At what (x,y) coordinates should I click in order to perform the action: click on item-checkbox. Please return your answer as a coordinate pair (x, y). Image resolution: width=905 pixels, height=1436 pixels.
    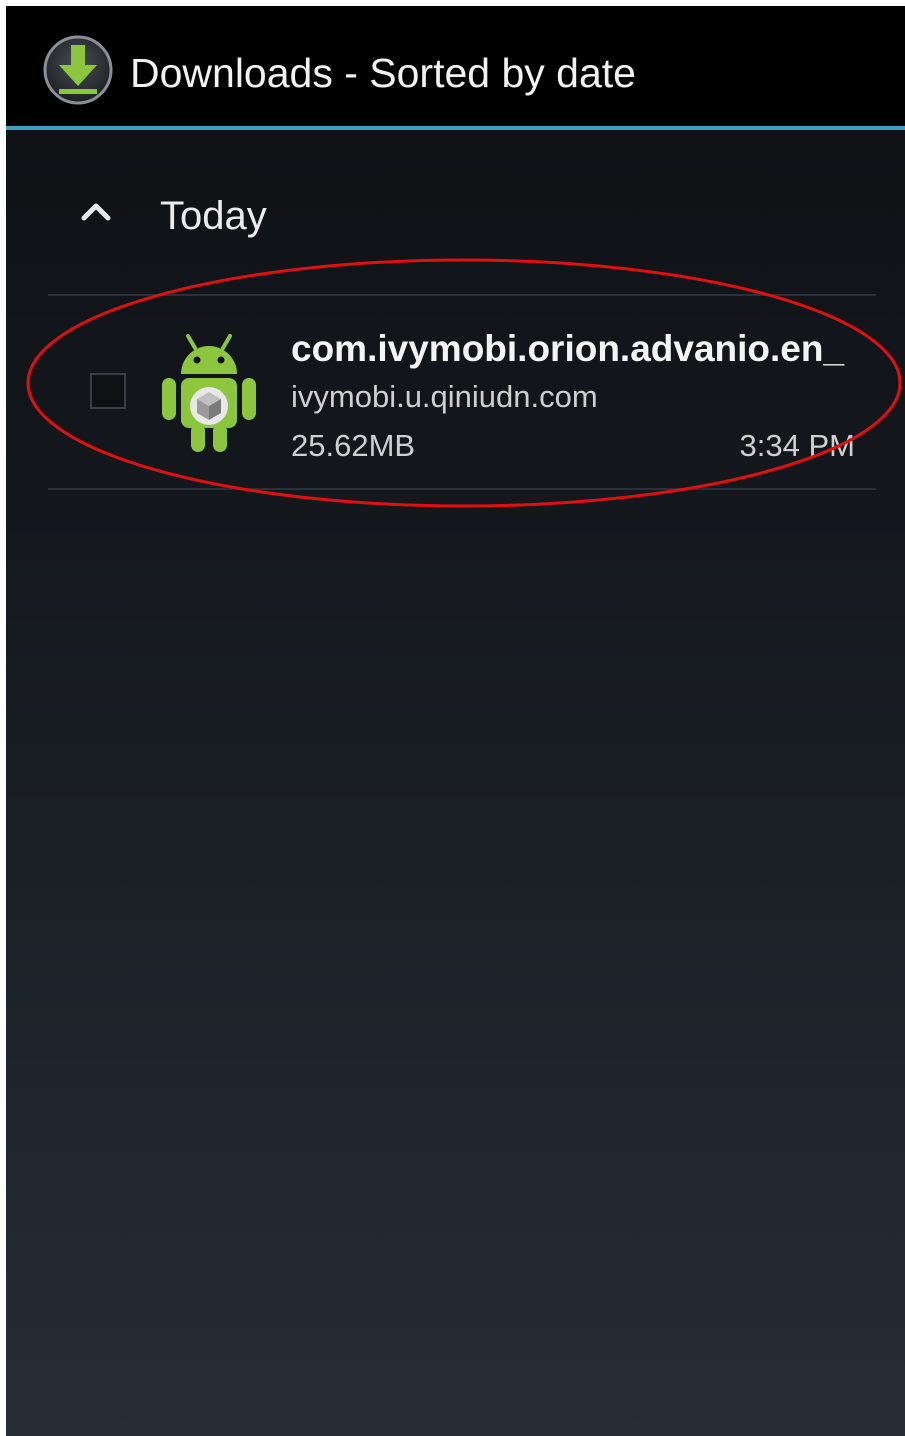
    Looking at the image, I should click on (108, 391).